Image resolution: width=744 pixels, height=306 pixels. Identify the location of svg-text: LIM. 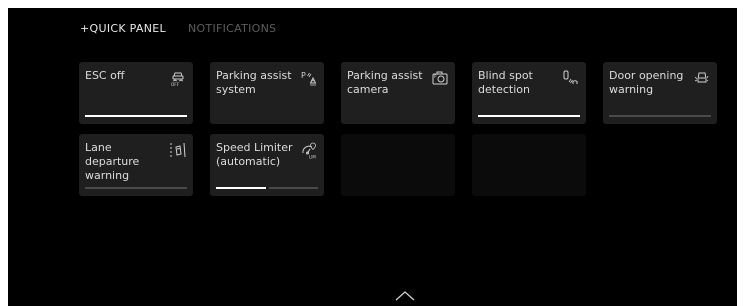
(312, 156).